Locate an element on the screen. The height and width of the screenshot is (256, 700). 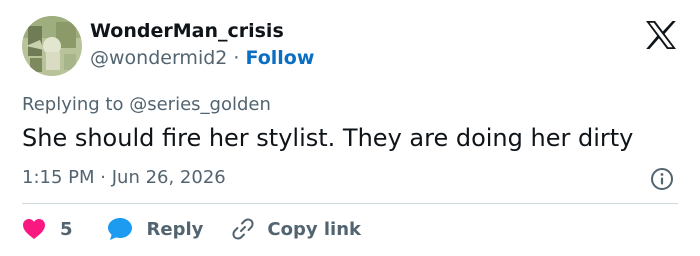
x-logo-icon is located at coordinates (661, 35).